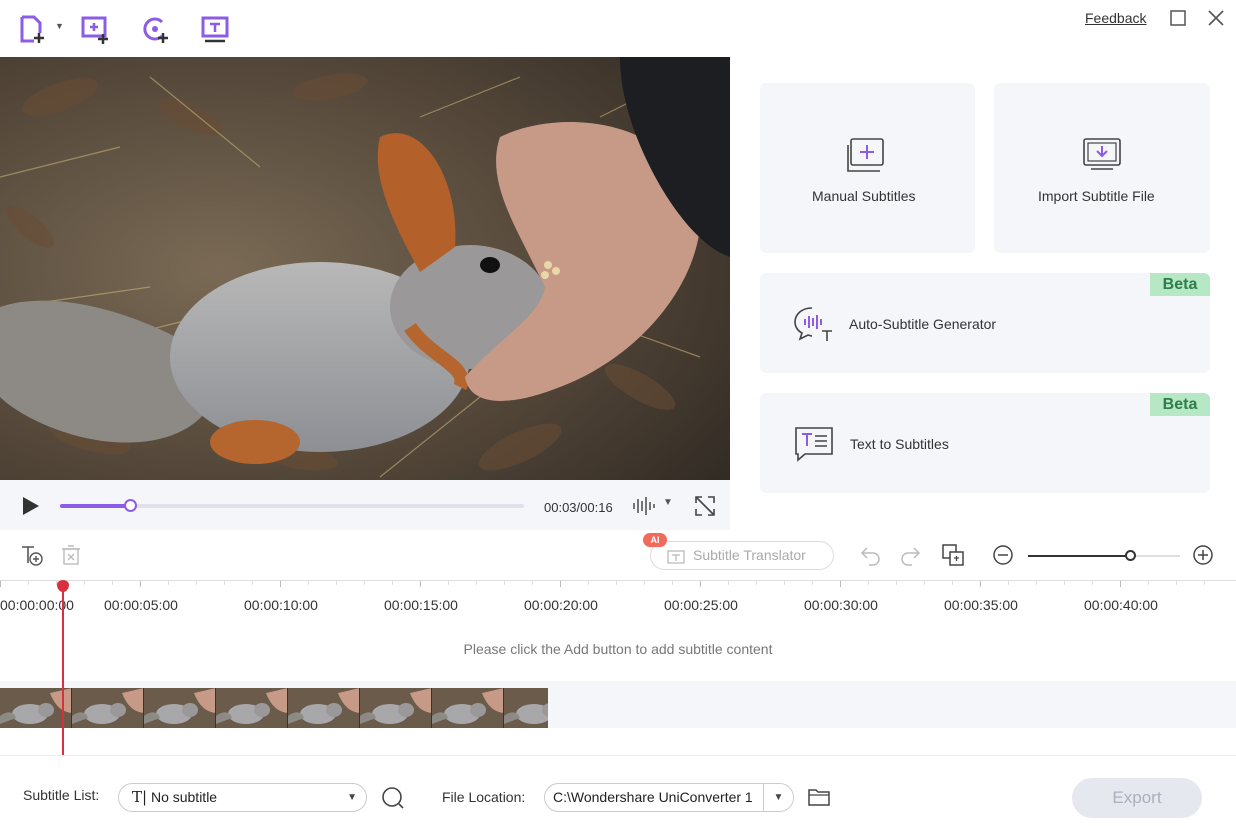  I want to click on auto-subtitle-card: Beta Auto-Subtitle Generator, so click(985, 323).